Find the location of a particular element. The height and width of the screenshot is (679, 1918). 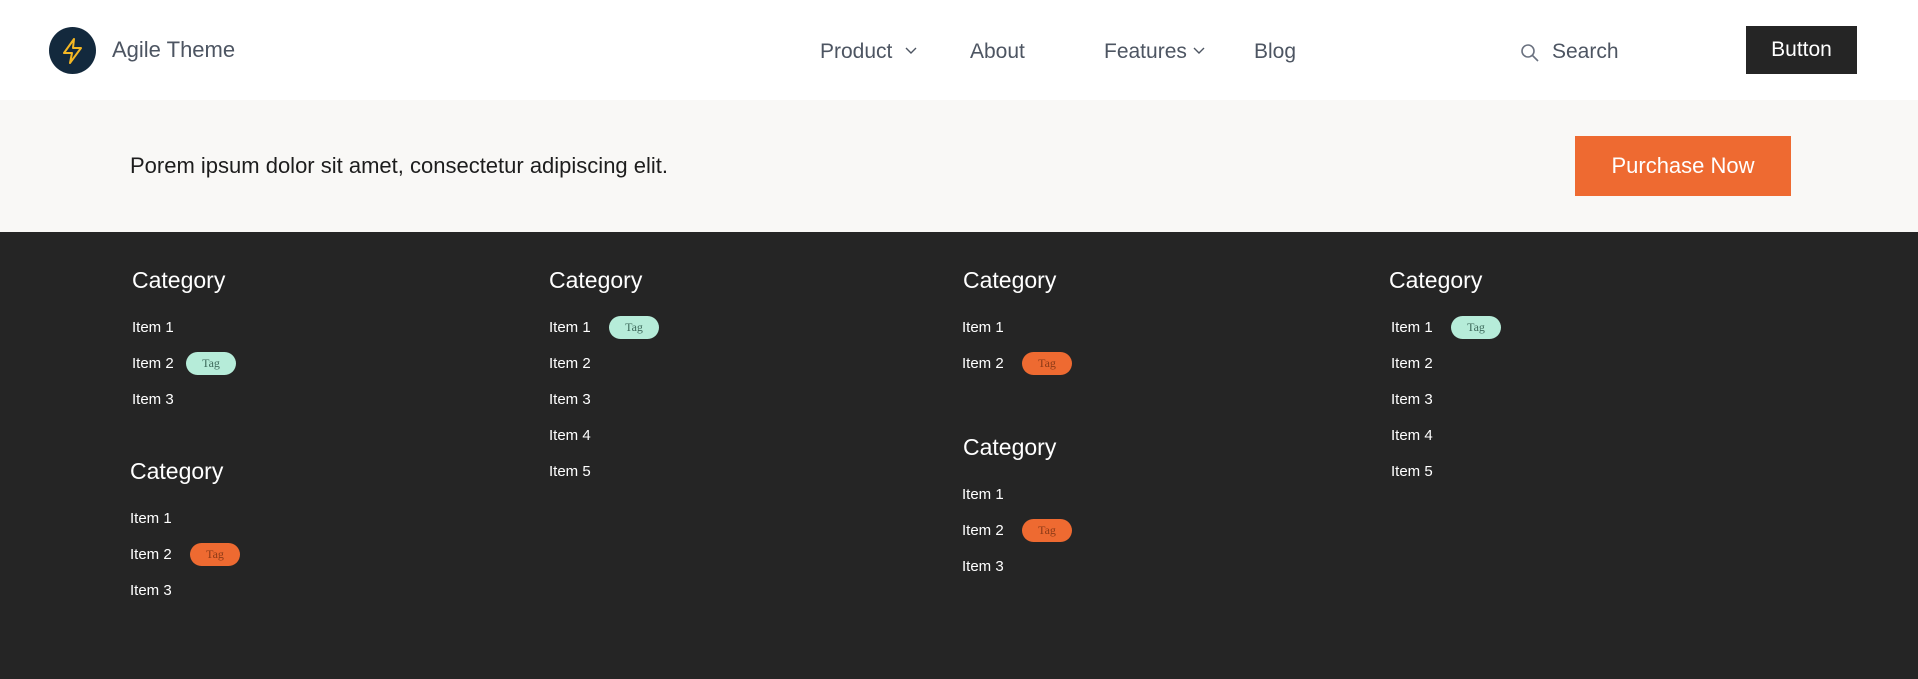

lightning-bolt-icon is located at coordinates (72, 51).